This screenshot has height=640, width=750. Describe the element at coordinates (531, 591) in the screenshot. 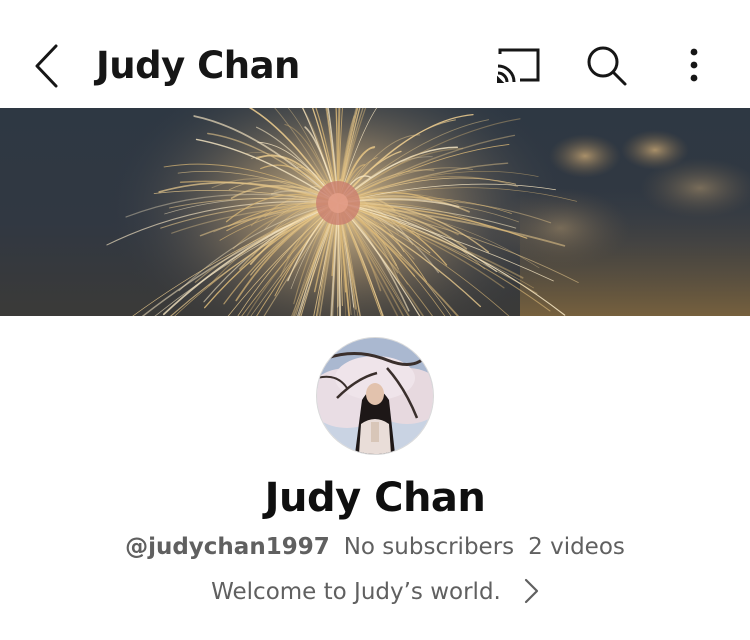

I see `chevron-right-icon` at that location.